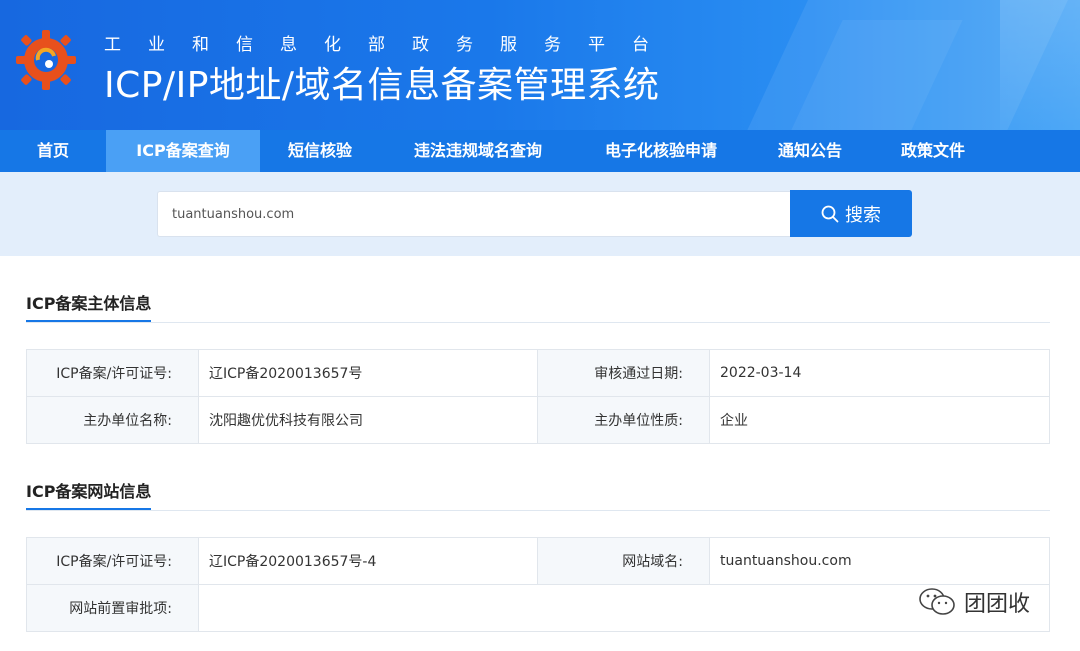 The width and height of the screenshot is (1080, 651). Describe the element at coordinates (623, 420) in the screenshot. I see `field-label: 主办单位性质:` at that location.